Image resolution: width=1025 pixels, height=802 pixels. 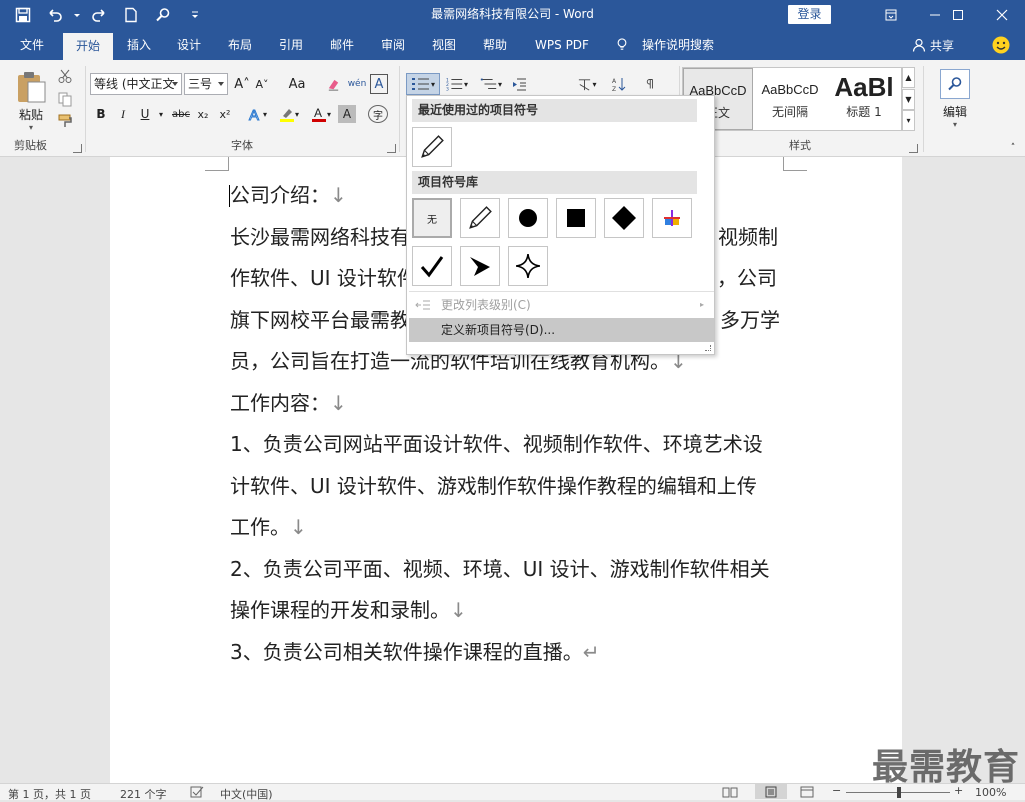 I want to click on bullet-filled-circle, so click(x=528, y=218).